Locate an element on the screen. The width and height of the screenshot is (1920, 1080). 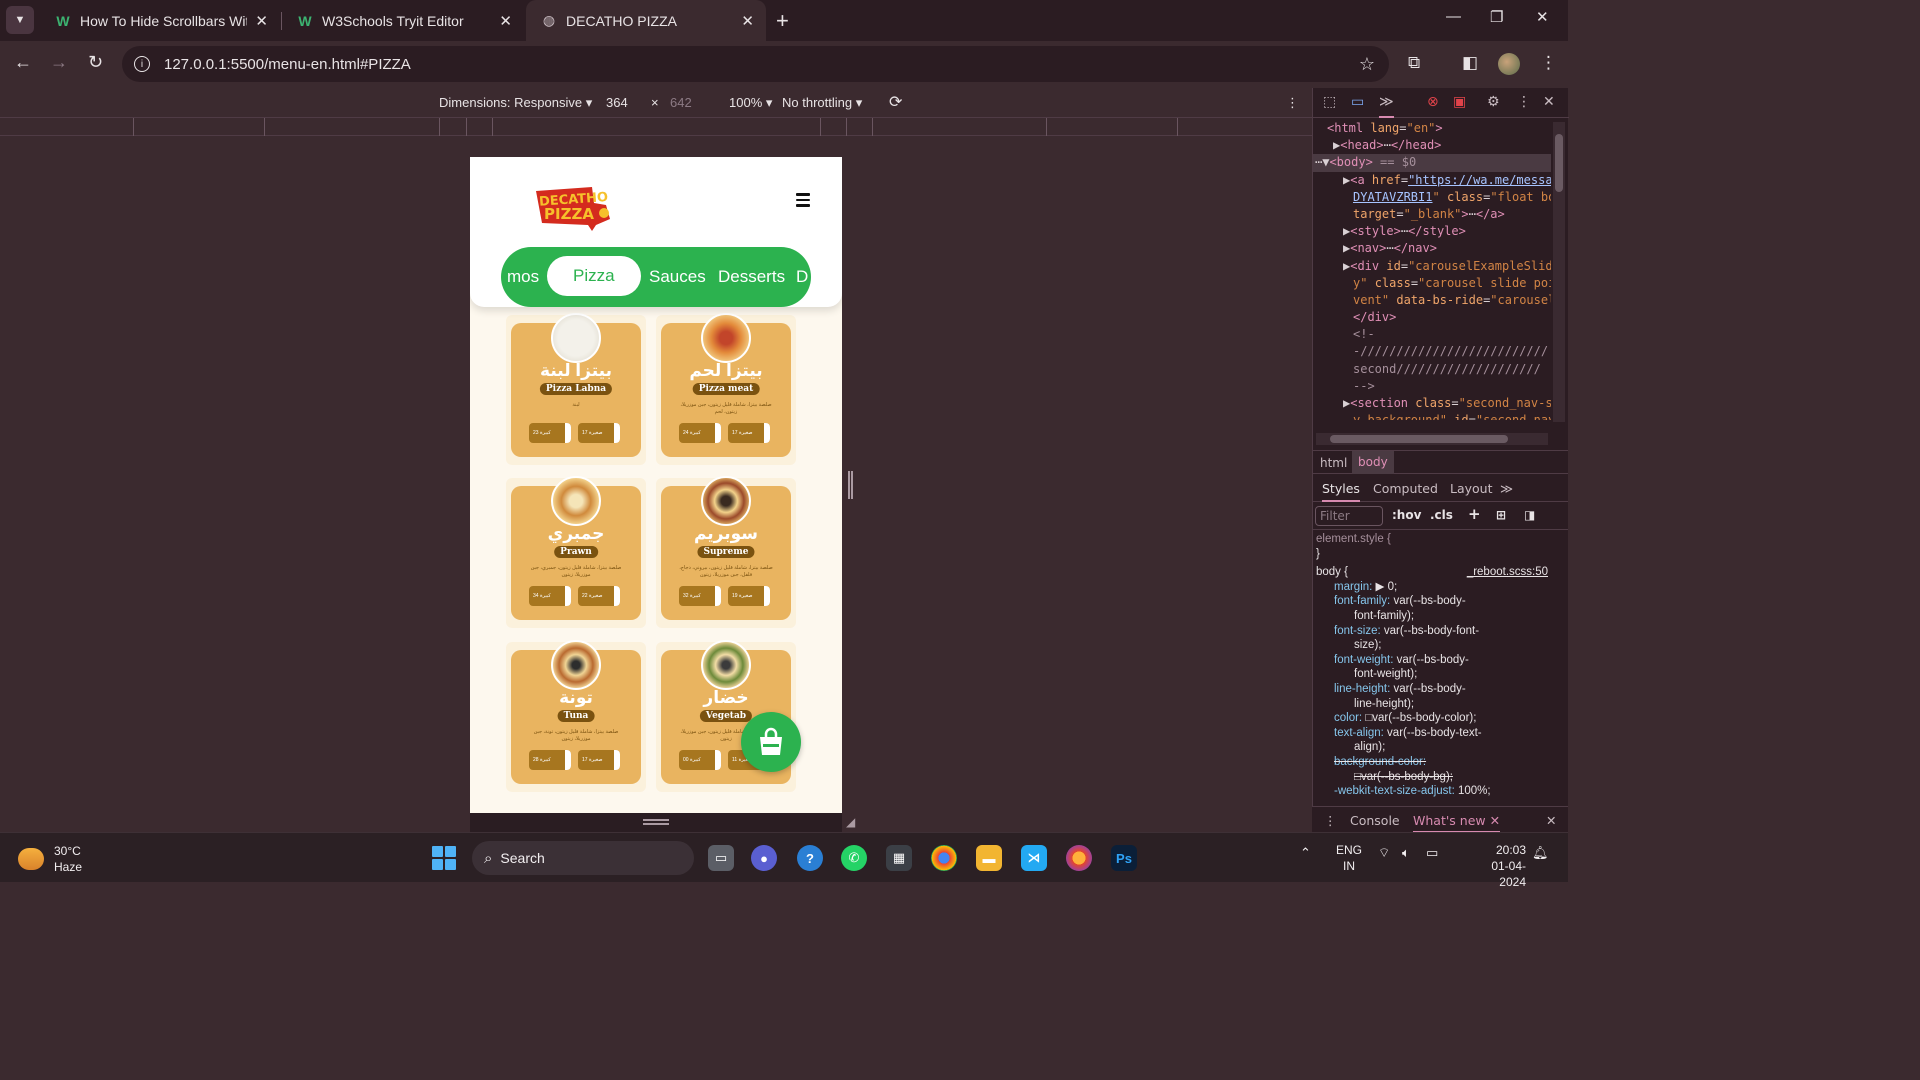
dom-scrollbar is located at coordinates (1559, 272).